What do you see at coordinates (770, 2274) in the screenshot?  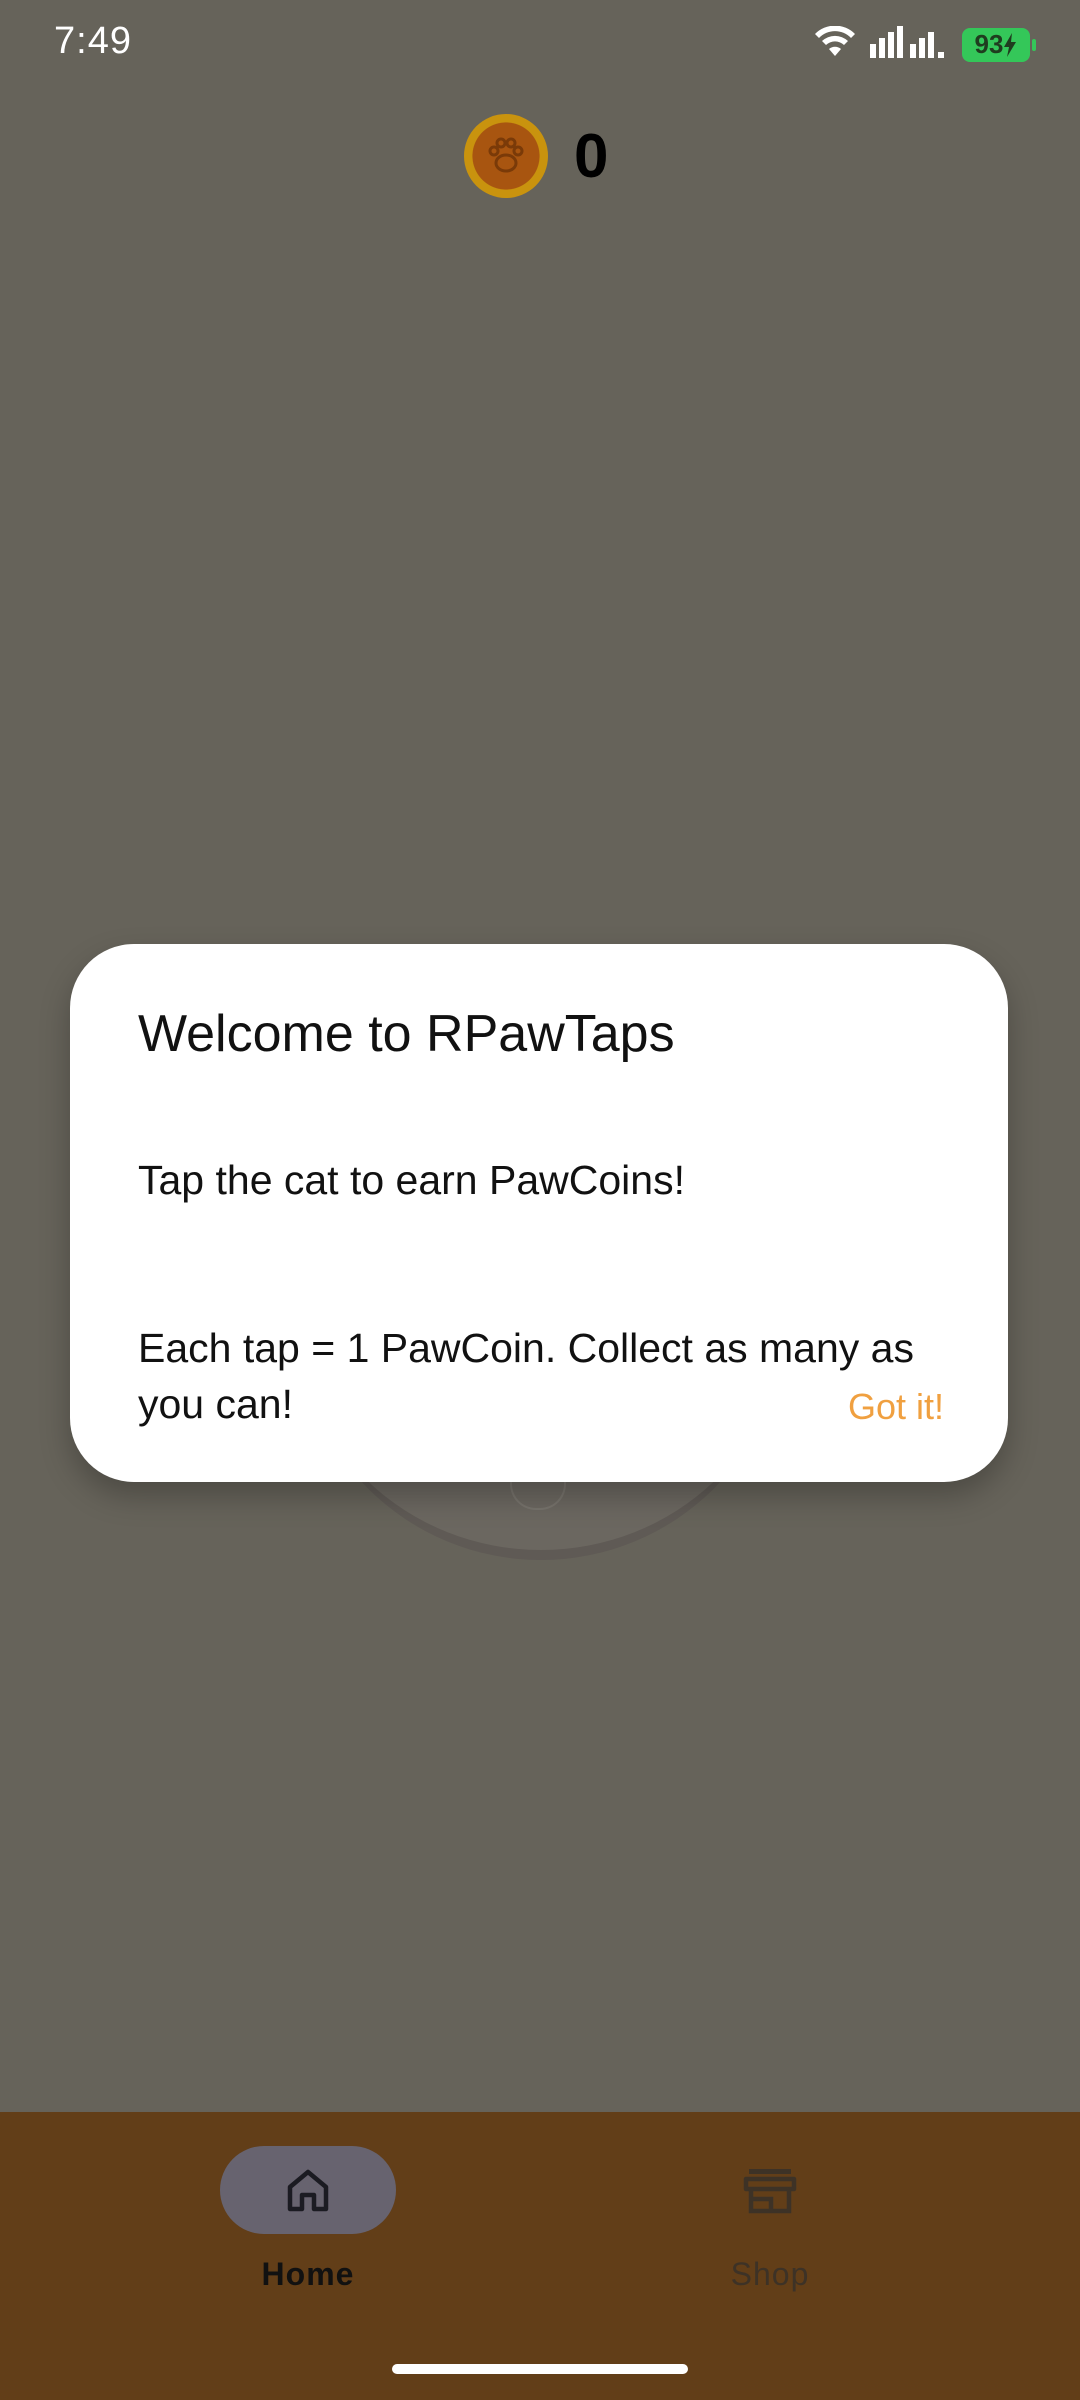 I see `nav-shop-label: Shop` at bounding box center [770, 2274].